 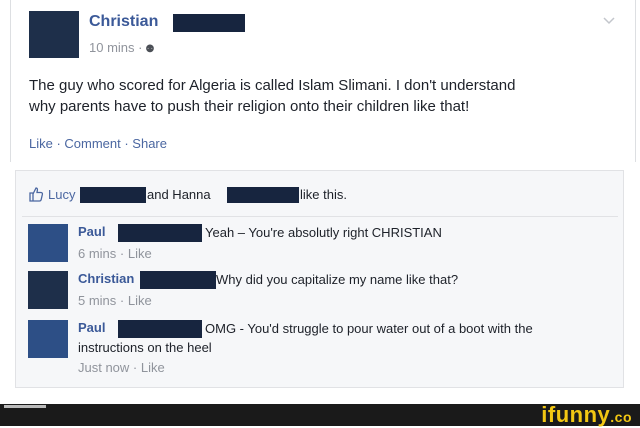 I want to click on ifunny-watermark: ifunny.co, so click(x=586, y=415).